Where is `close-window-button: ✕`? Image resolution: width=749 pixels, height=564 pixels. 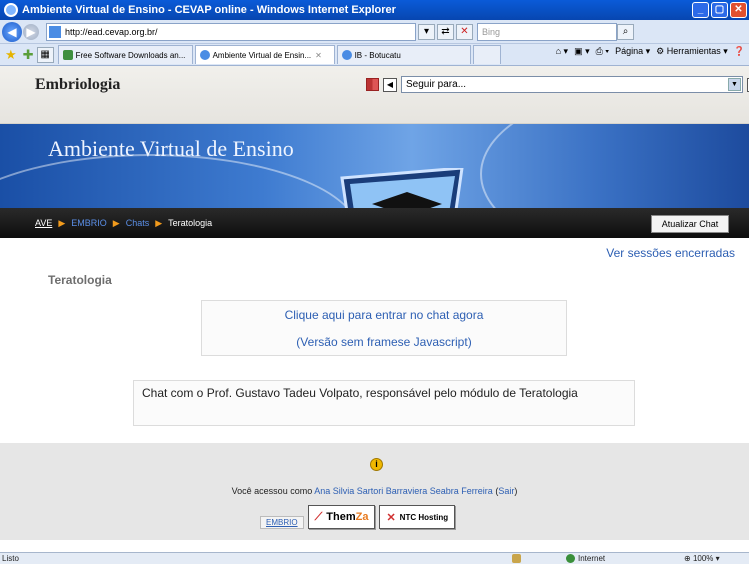 close-window-button: ✕ is located at coordinates (738, 10).